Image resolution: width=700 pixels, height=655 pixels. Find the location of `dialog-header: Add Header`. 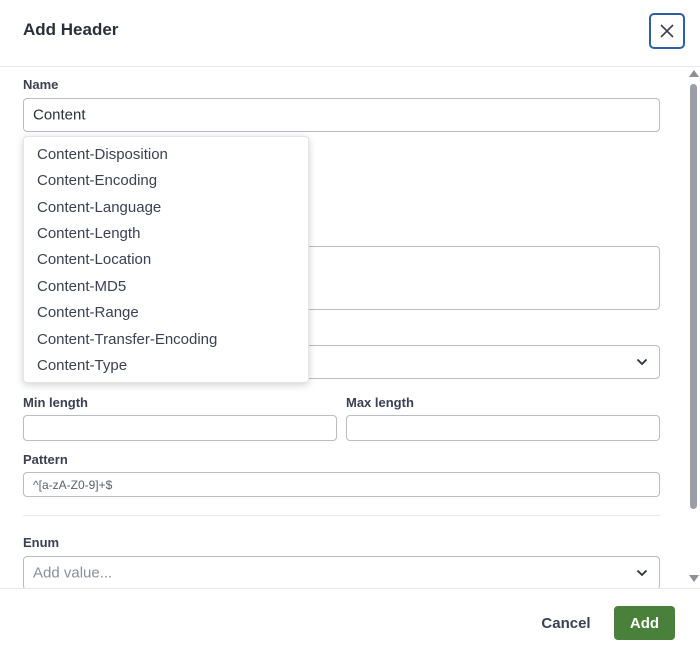

dialog-header: Add Header is located at coordinates (350, 33).